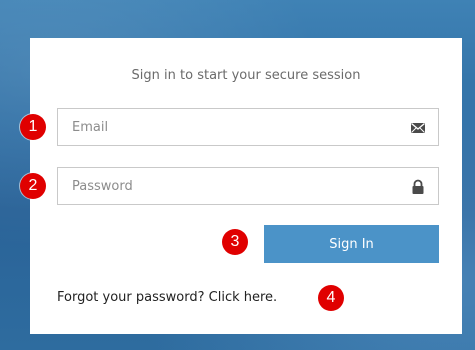 The width and height of the screenshot is (475, 350). Describe the element at coordinates (131, 297) in the screenshot. I see `forgot-password-text: Forgot your password?` at that location.